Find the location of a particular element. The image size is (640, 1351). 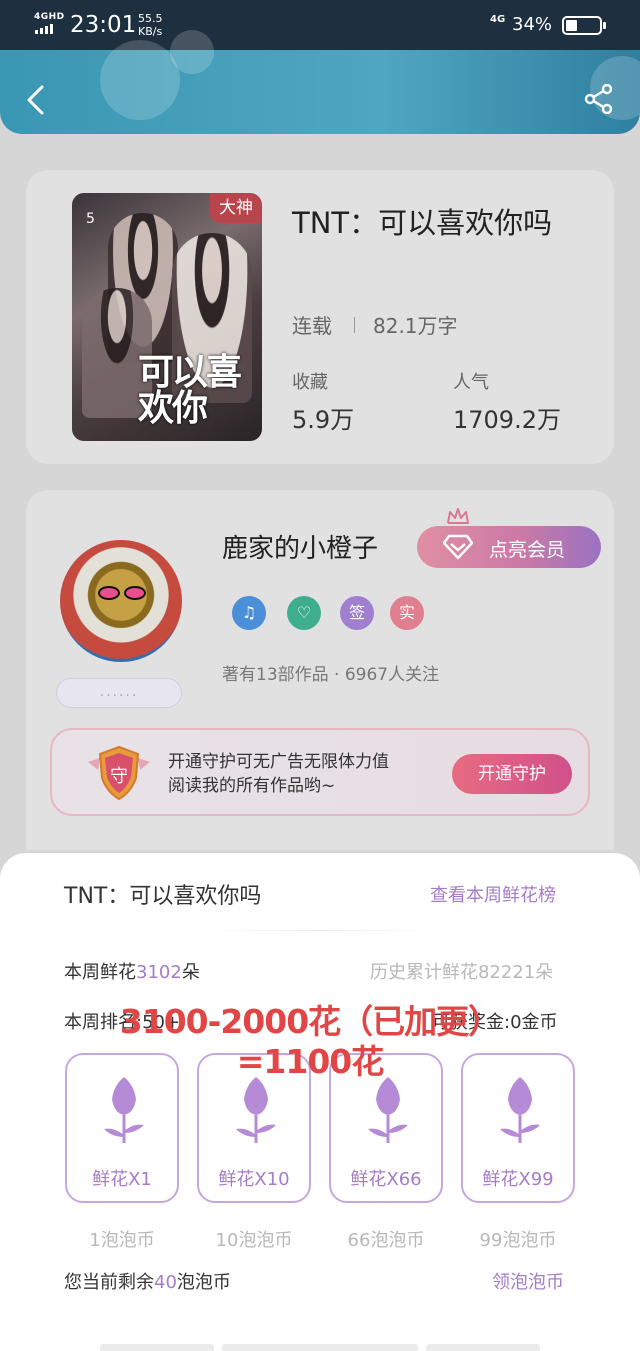

network-speed: 55.5 KB/s is located at coordinates (150, 25).